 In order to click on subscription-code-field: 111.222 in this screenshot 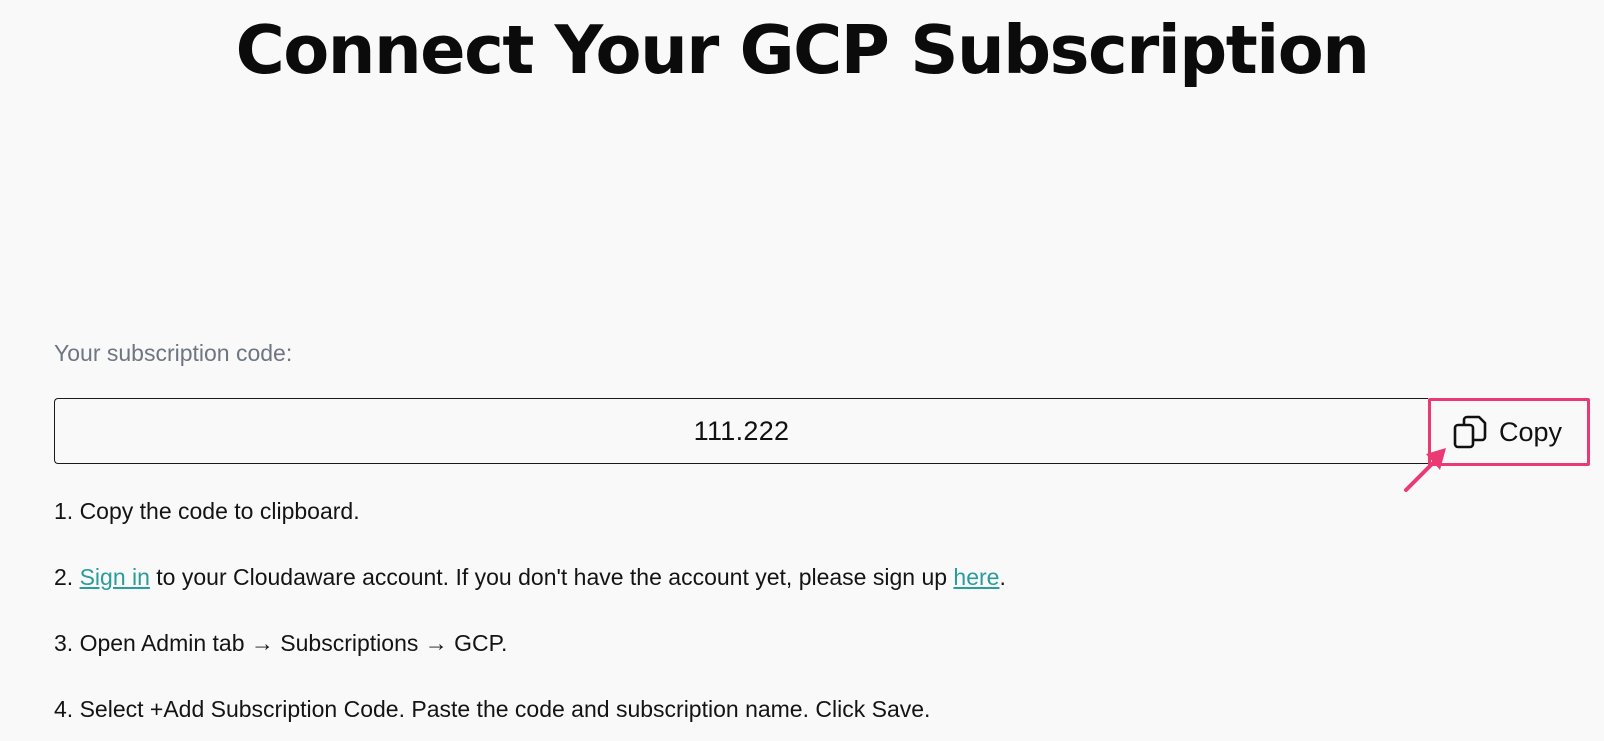, I will do `click(741, 431)`.